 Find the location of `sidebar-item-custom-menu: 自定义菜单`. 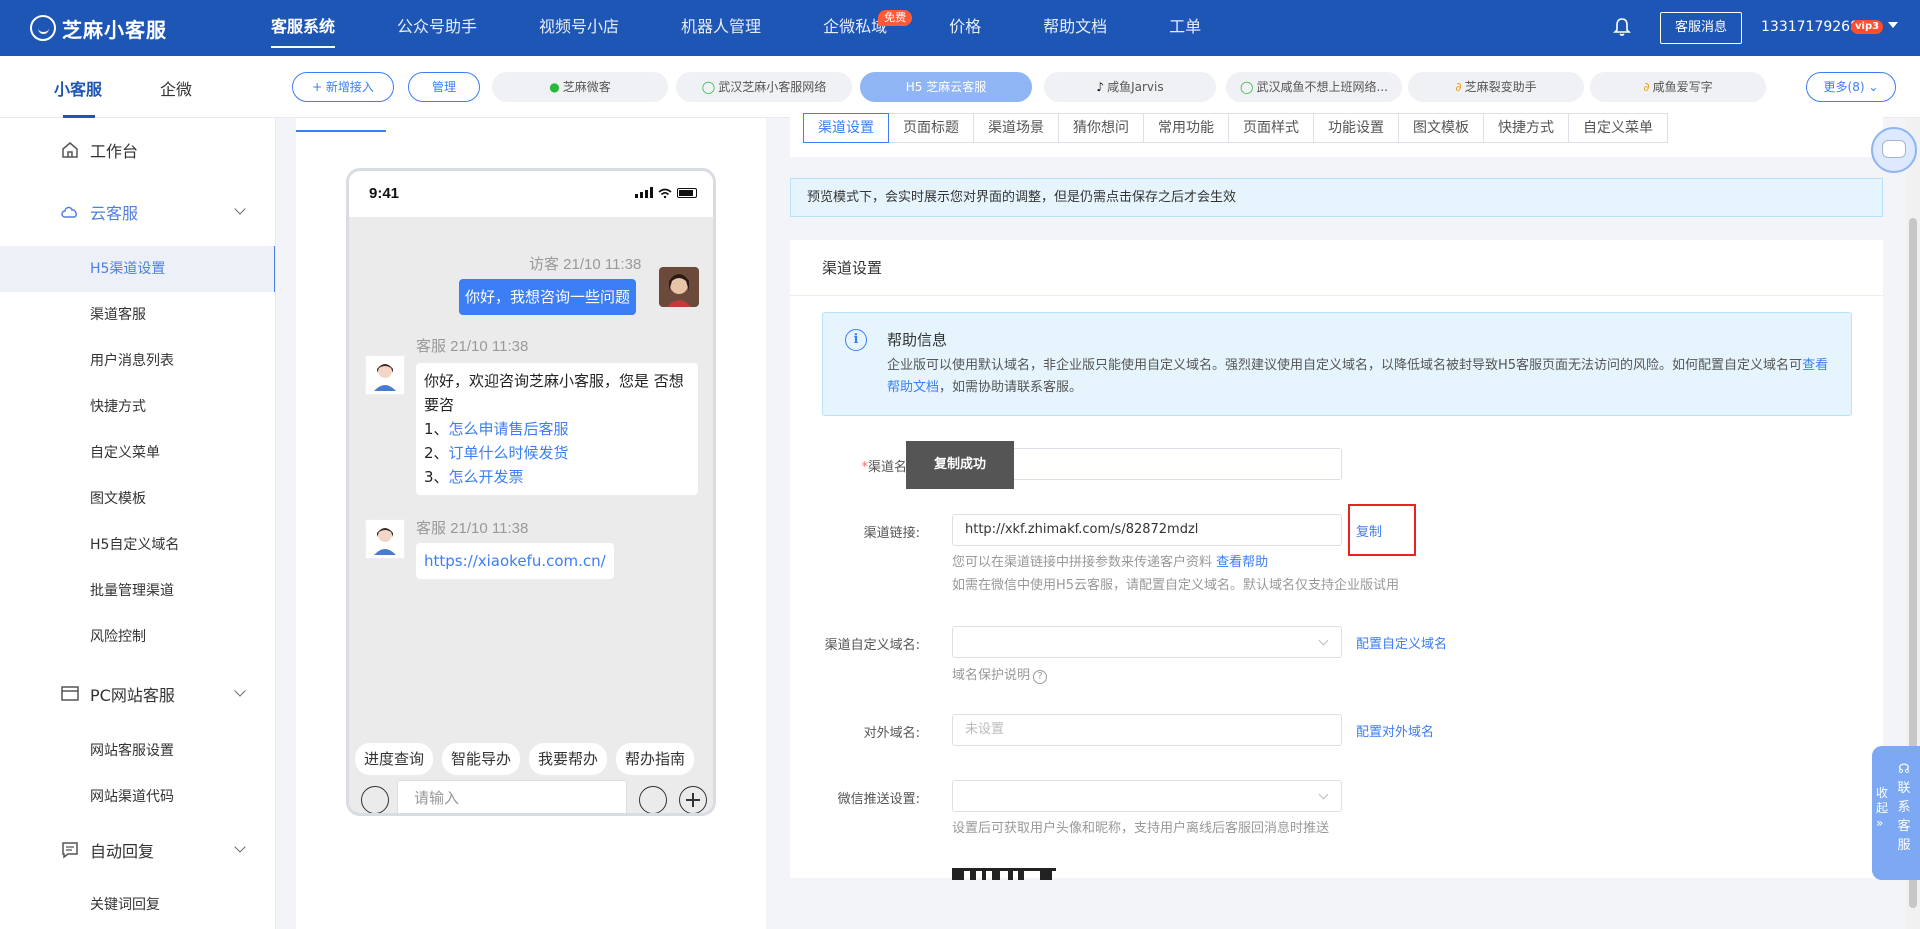

sidebar-item-custom-menu: 自定义菜单 is located at coordinates (137, 453).